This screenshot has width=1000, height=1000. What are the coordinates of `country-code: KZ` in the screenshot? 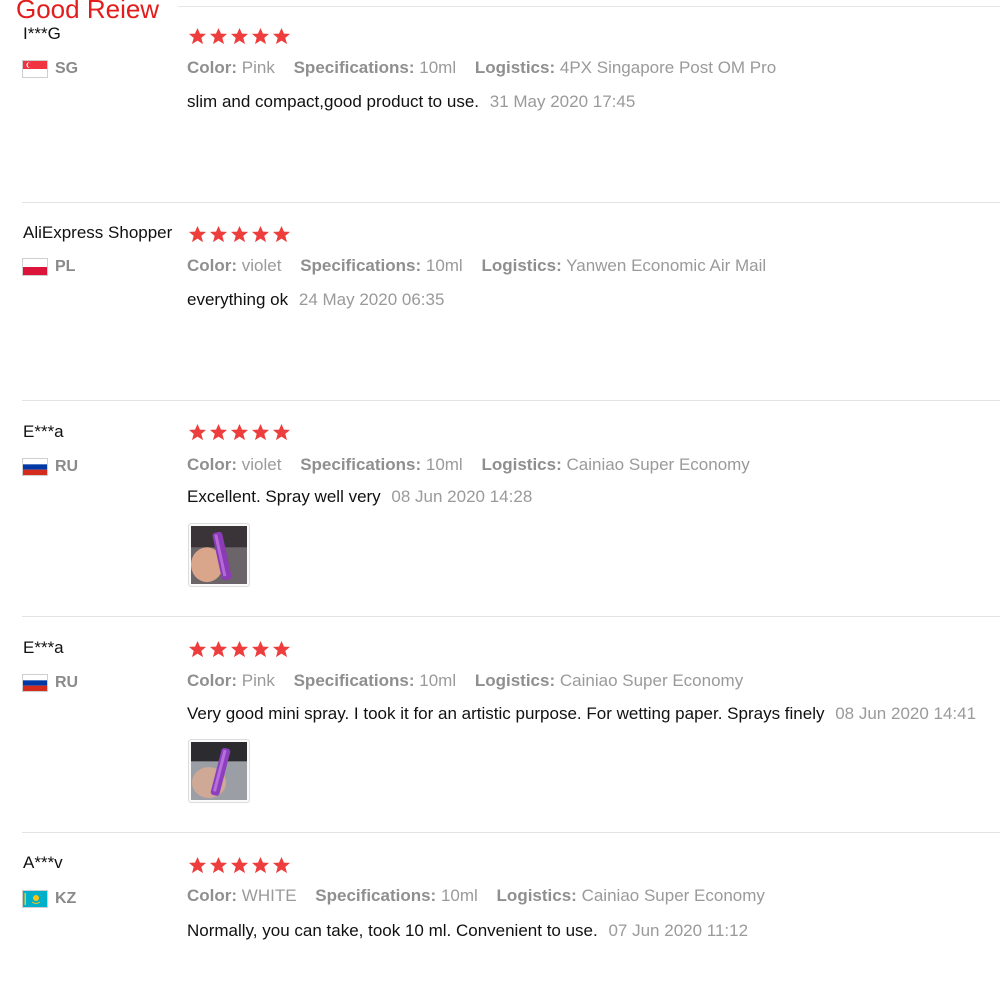 It's located at (66, 898).